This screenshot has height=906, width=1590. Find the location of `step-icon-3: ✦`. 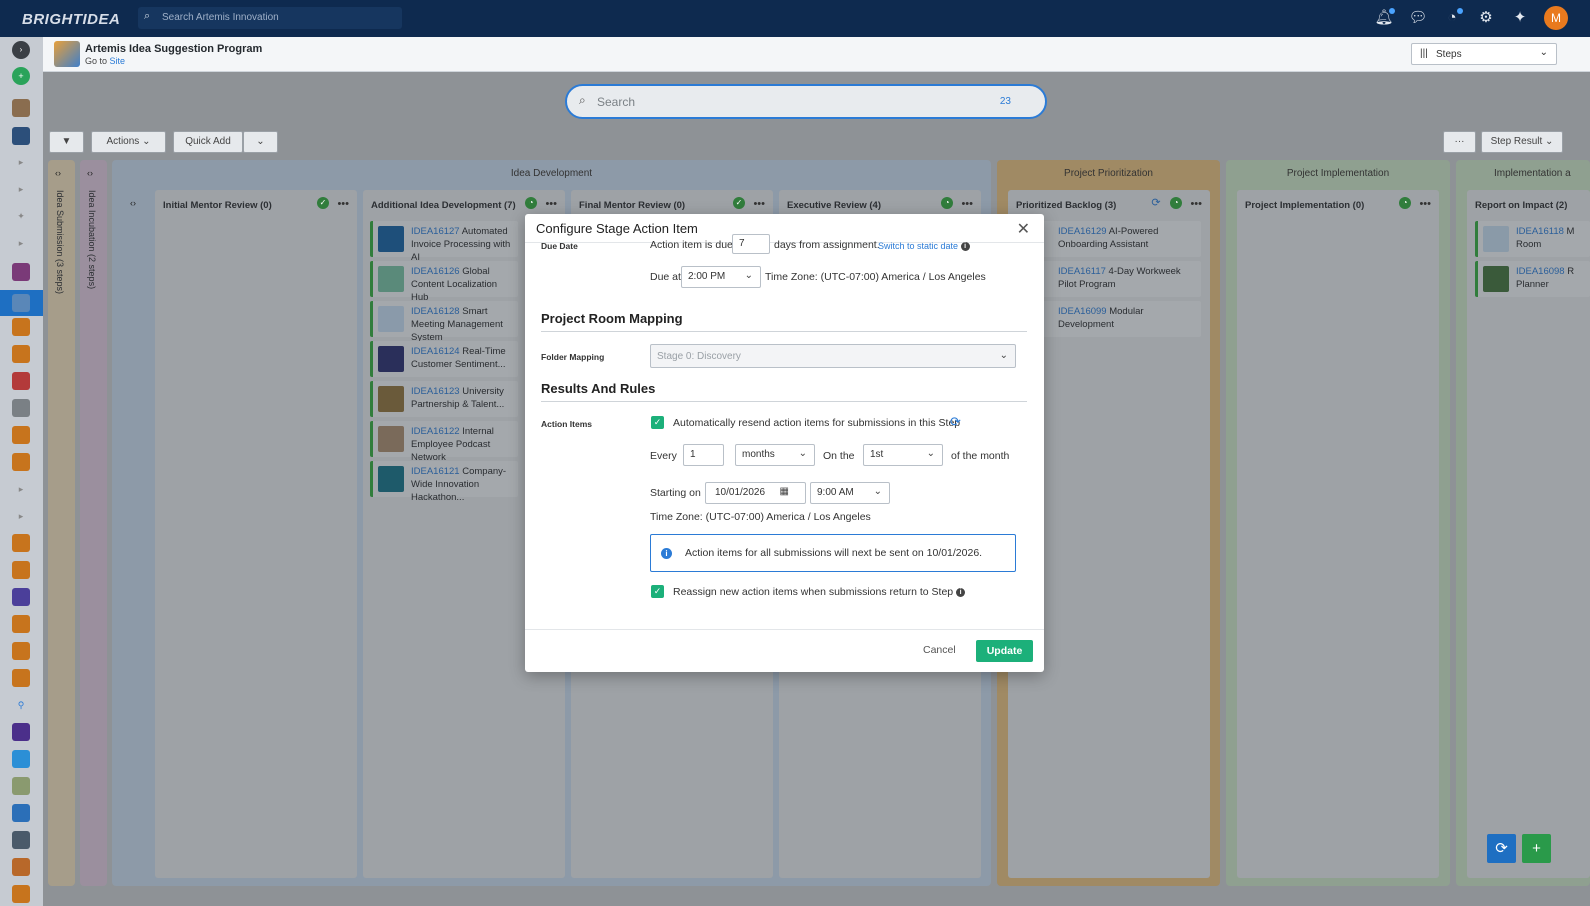

step-icon-3: ✦ is located at coordinates (21, 216).